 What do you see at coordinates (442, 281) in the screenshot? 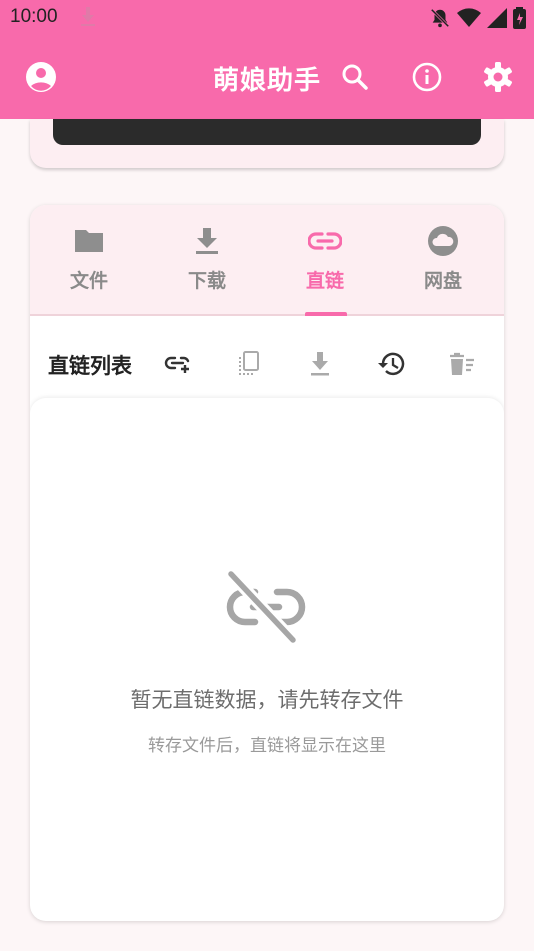
I see `tab-label: 网盘` at bounding box center [442, 281].